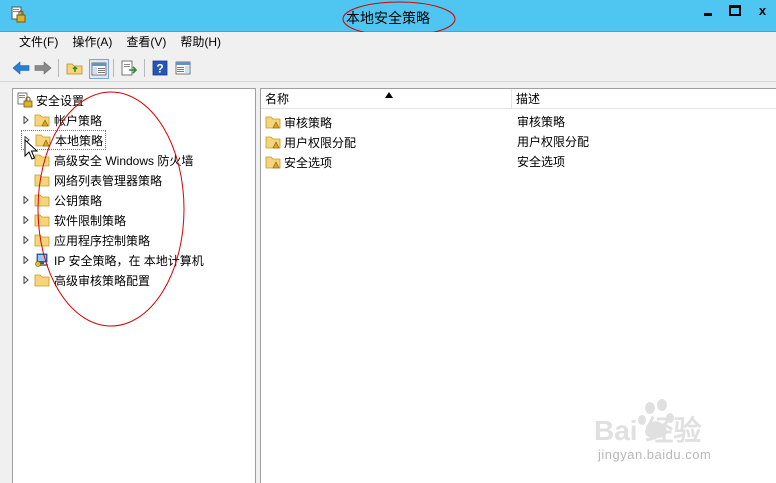 The width and height of the screenshot is (776, 483). I want to click on list-item-user-rights: 用户权限分配, so click(310, 142).